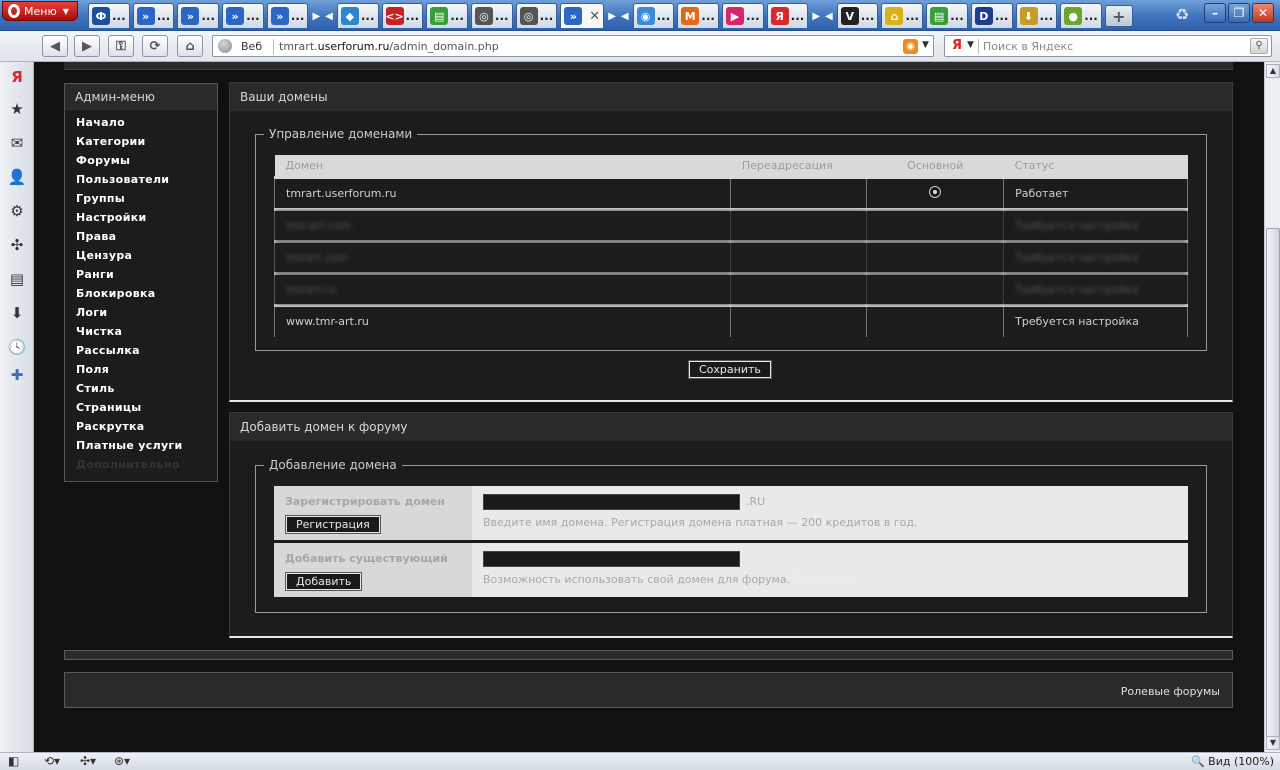 The image size is (1280, 770). I want to click on admin-menu-item: Форумы, so click(146, 163).